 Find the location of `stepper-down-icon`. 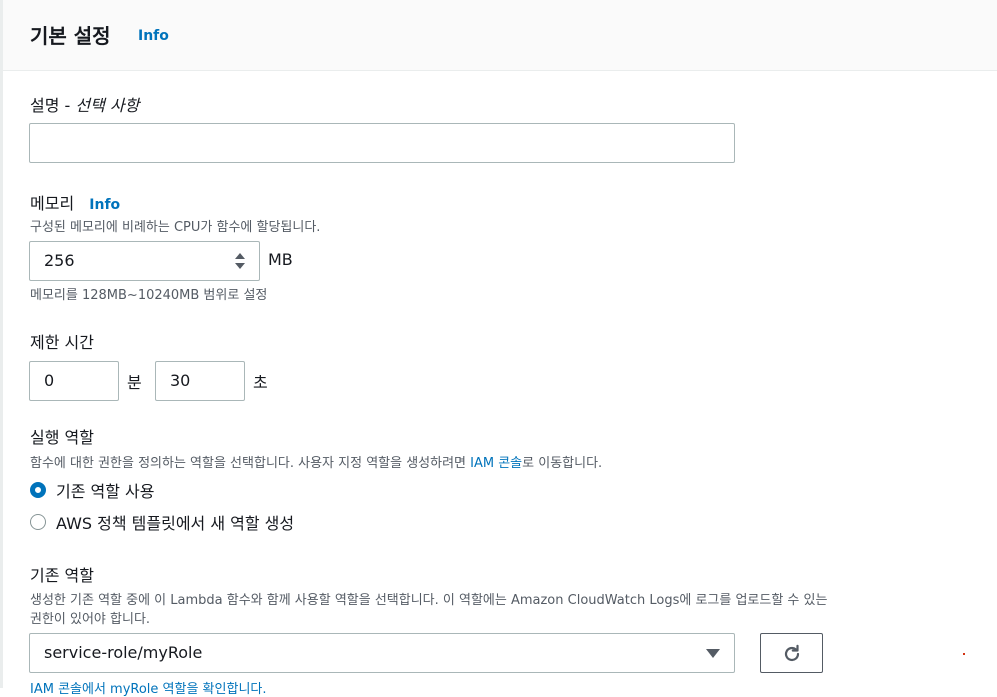

stepper-down-icon is located at coordinates (240, 266).